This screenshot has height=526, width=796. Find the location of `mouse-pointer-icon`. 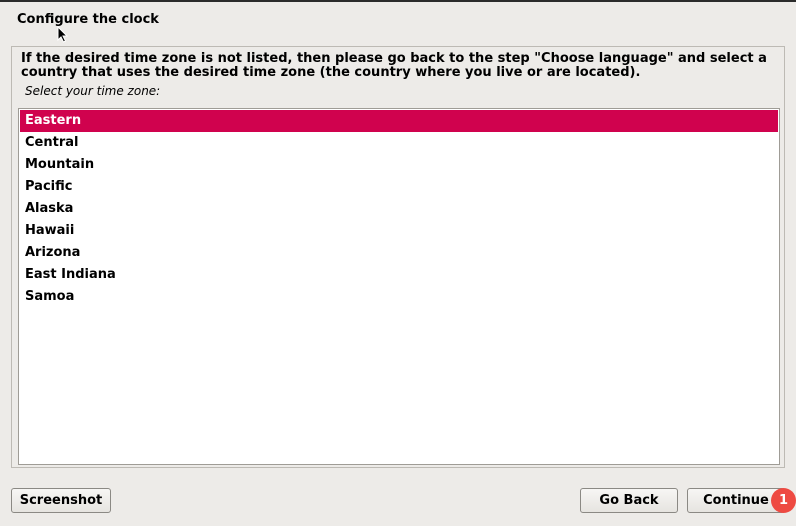

mouse-pointer-icon is located at coordinates (62, 34).